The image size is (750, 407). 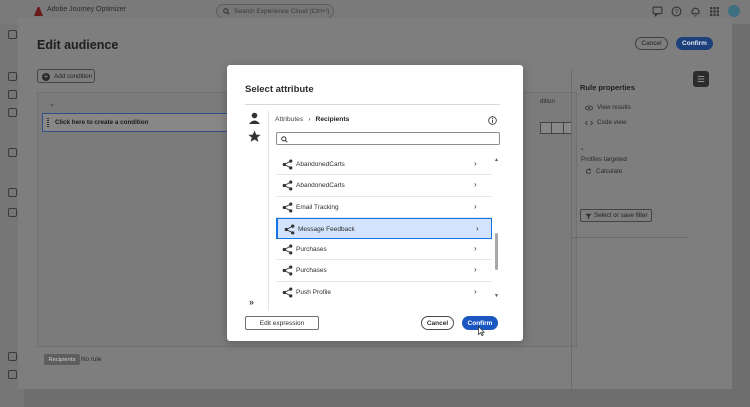 What do you see at coordinates (12, 34) in the screenshot?
I see `home-icon` at bounding box center [12, 34].